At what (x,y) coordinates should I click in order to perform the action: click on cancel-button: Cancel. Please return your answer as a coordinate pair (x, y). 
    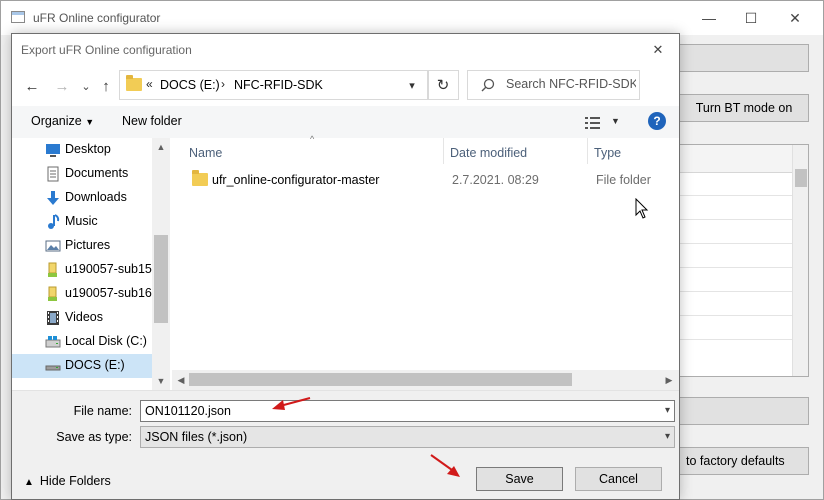
    Looking at the image, I should click on (618, 479).